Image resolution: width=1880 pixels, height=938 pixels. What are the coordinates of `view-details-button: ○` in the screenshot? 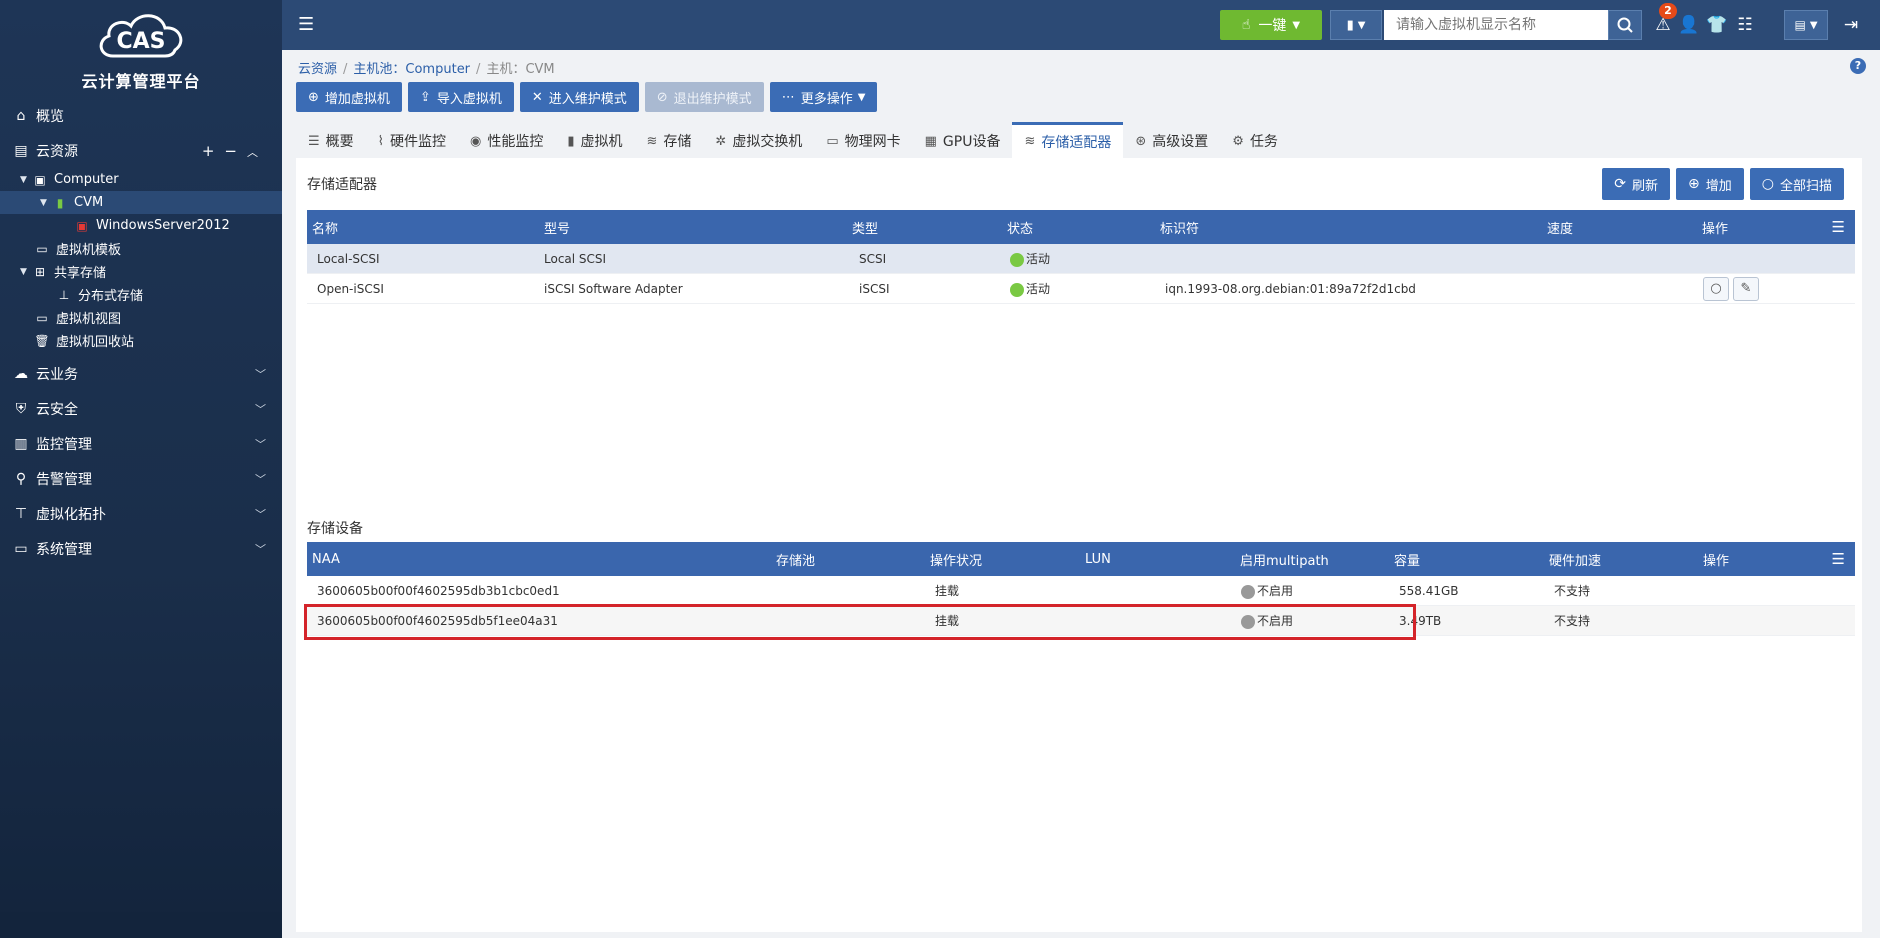 It's located at (1716, 288).